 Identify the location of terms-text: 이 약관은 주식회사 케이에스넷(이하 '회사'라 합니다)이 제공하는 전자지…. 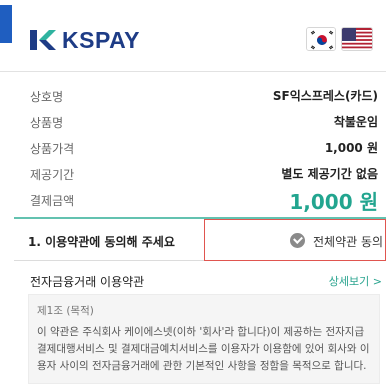
(203, 349).